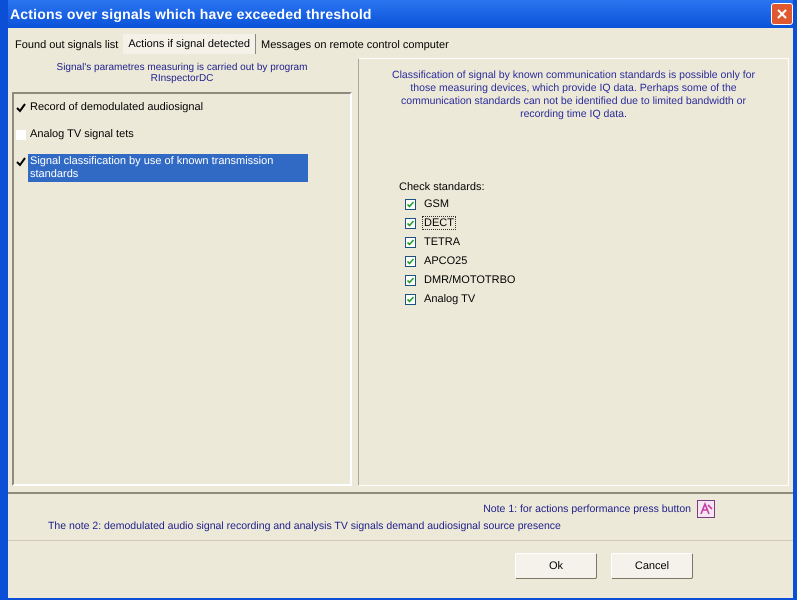 This screenshot has height=600, width=797. Describe the element at coordinates (652, 566) in the screenshot. I see `cancel-button: Cancel` at that location.